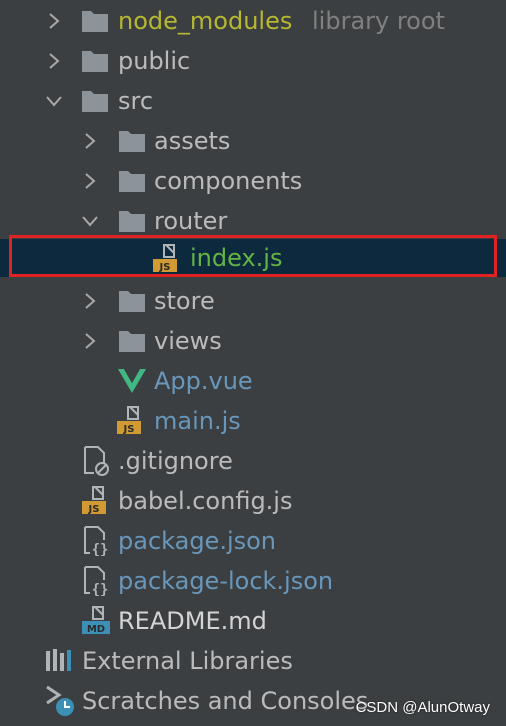  Describe the element at coordinates (203, 381) in the screenshot. I see `tree-row-label: App.vue` at that location.